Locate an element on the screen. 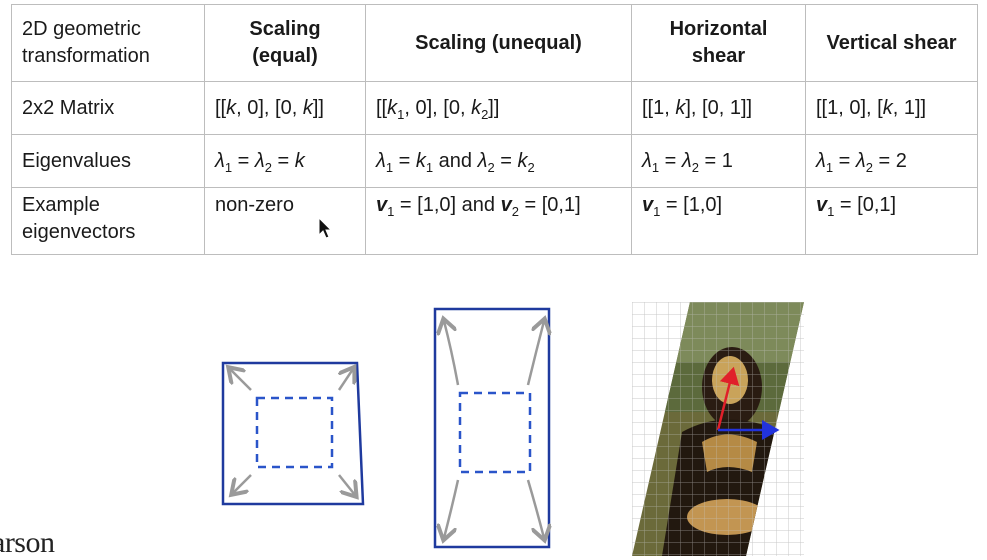 The height and width of the screenshot is (560, 987). cell-matrix-vshear: [[1, 0], [k, 1]] is located at coordinates (891, 108).